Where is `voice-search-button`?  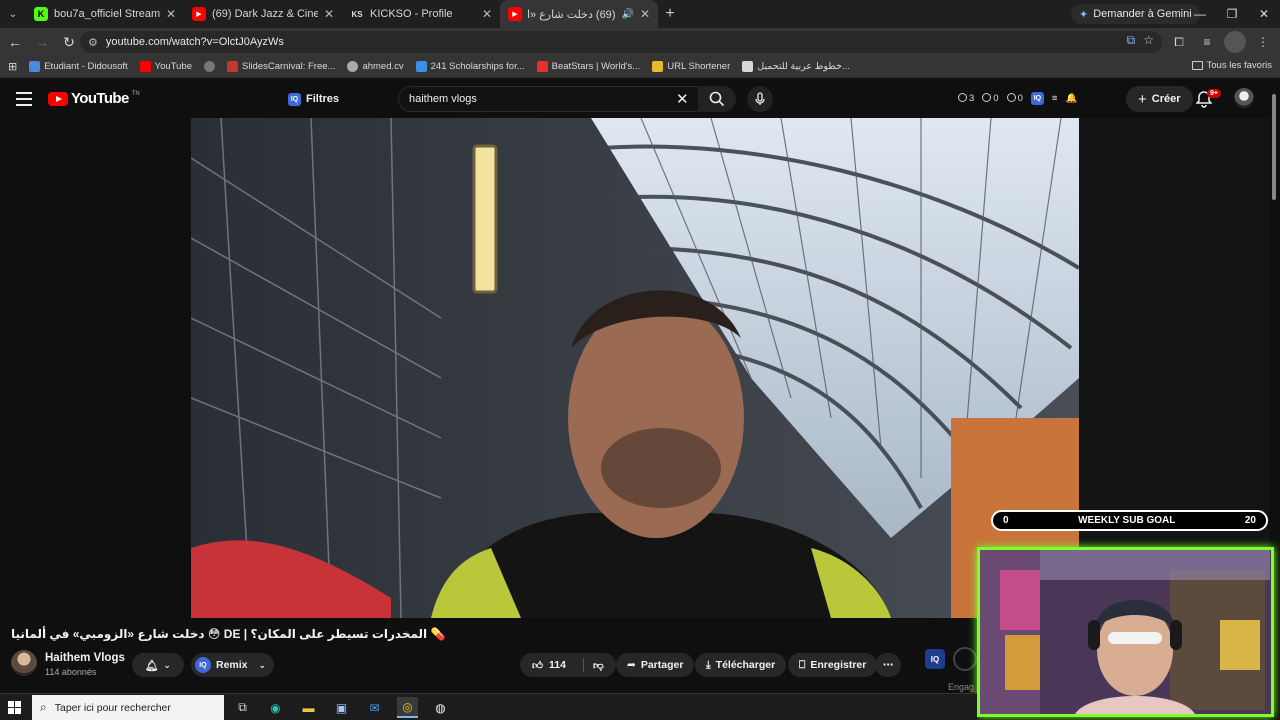 voice-search-button is located at coordinates (760, 99).